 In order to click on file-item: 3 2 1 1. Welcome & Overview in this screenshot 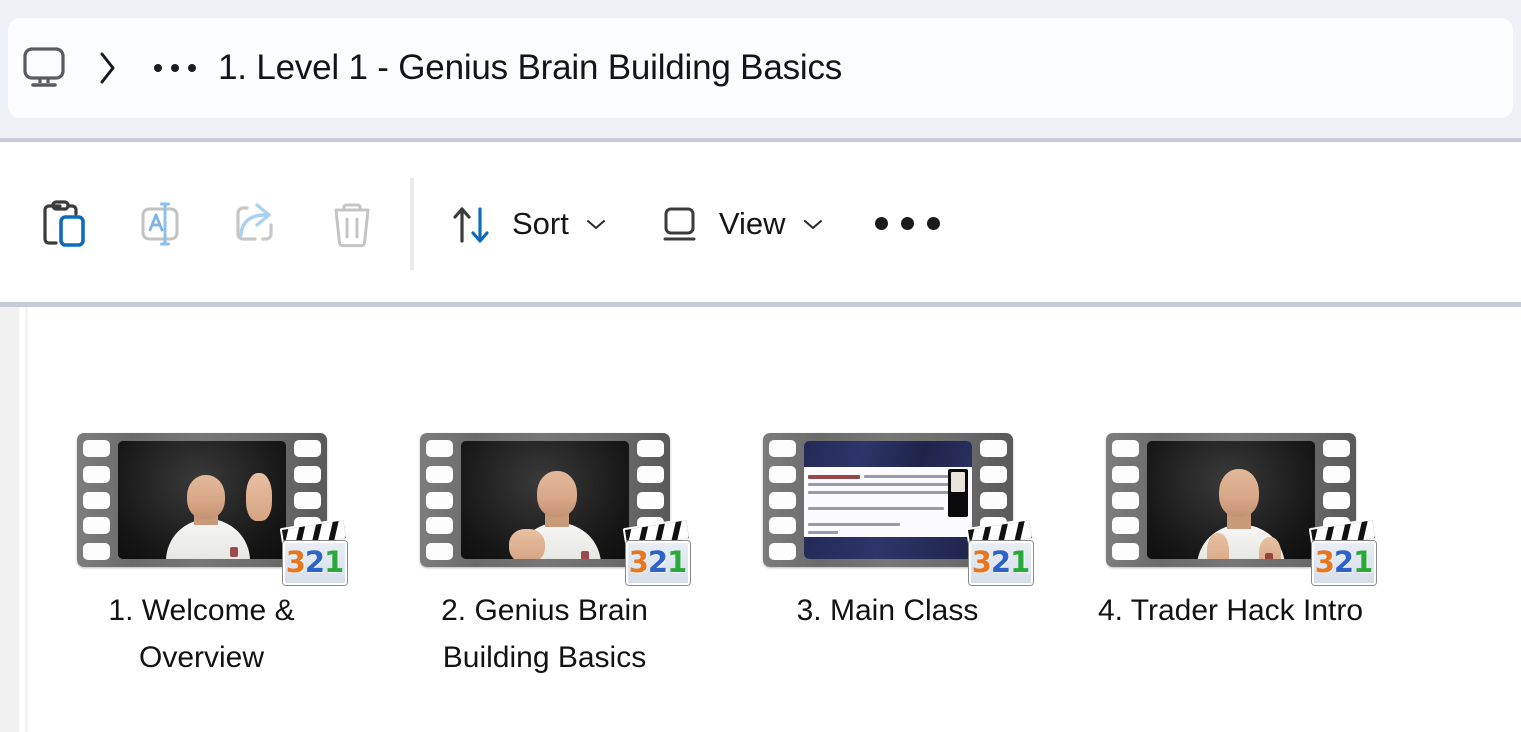, I will do `click(201, 557)`.